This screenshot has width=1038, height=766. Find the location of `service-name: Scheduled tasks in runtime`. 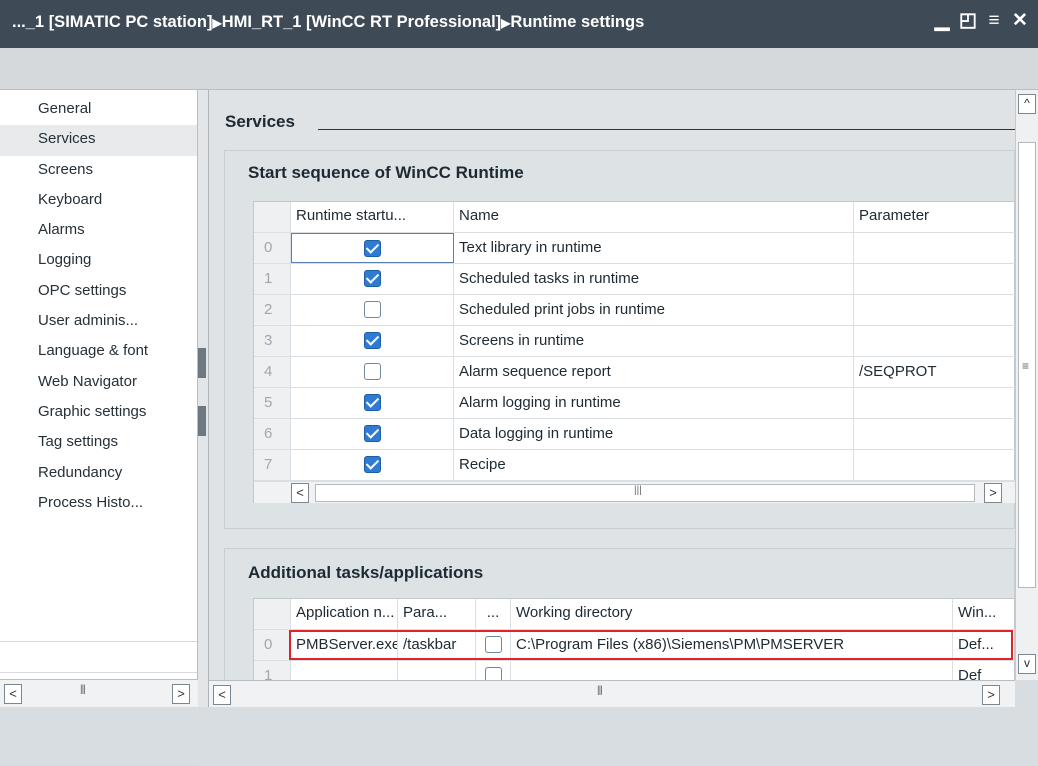

service-name: Scheduled tasks in runtime is located at coordinates (654, 279).